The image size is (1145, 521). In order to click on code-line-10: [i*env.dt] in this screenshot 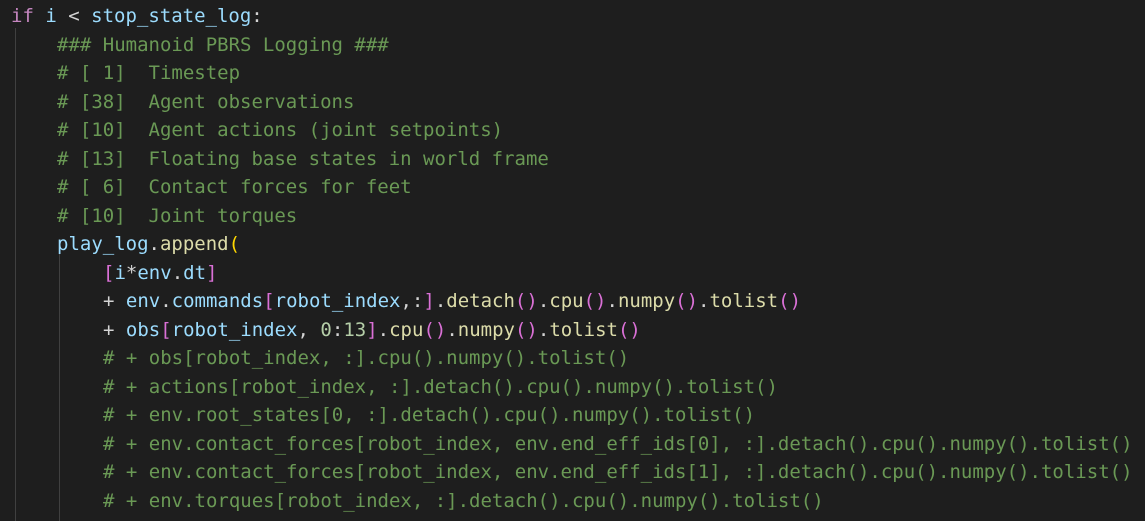, I will do `click(114, 273)`.